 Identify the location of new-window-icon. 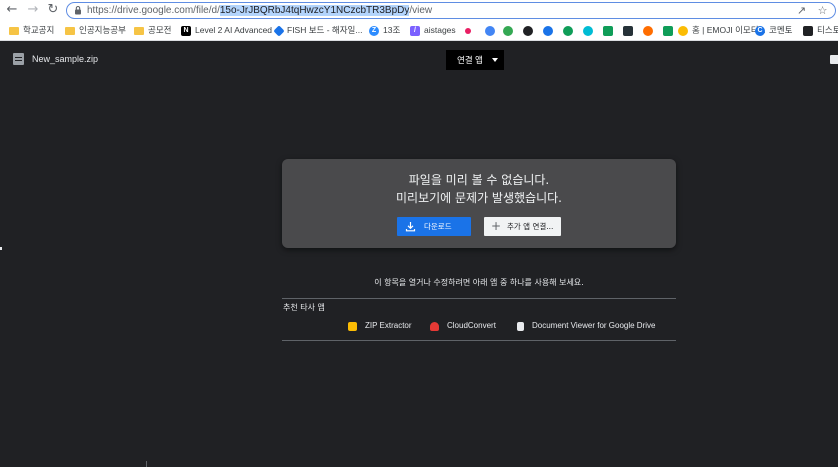
(834, 59).